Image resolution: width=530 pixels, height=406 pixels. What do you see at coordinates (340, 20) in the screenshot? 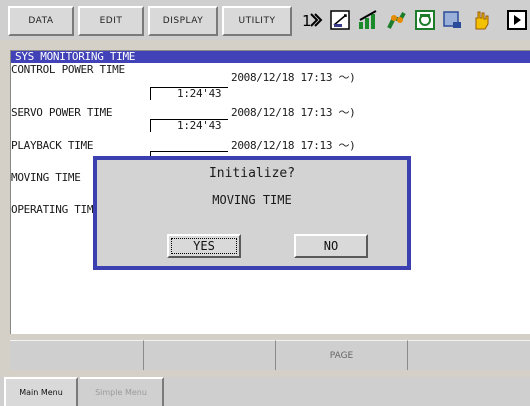
I see `edit-lock-icon` at bounding box center [340, 20].